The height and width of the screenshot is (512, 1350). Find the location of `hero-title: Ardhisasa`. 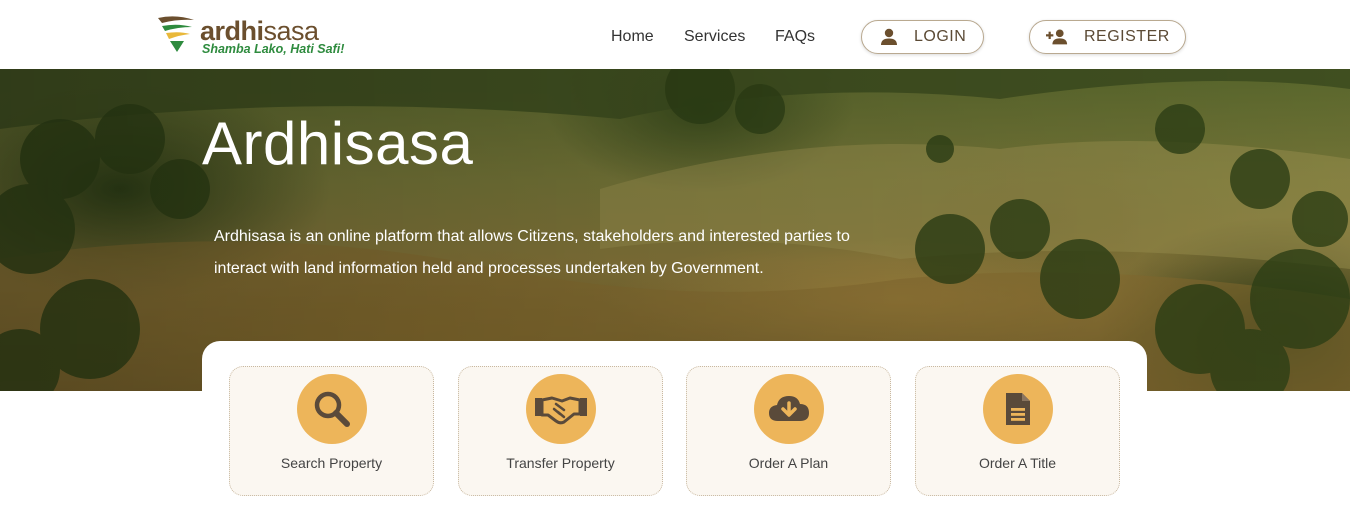

hero-title: Ardhisasa is located at coordinates (338, 143).